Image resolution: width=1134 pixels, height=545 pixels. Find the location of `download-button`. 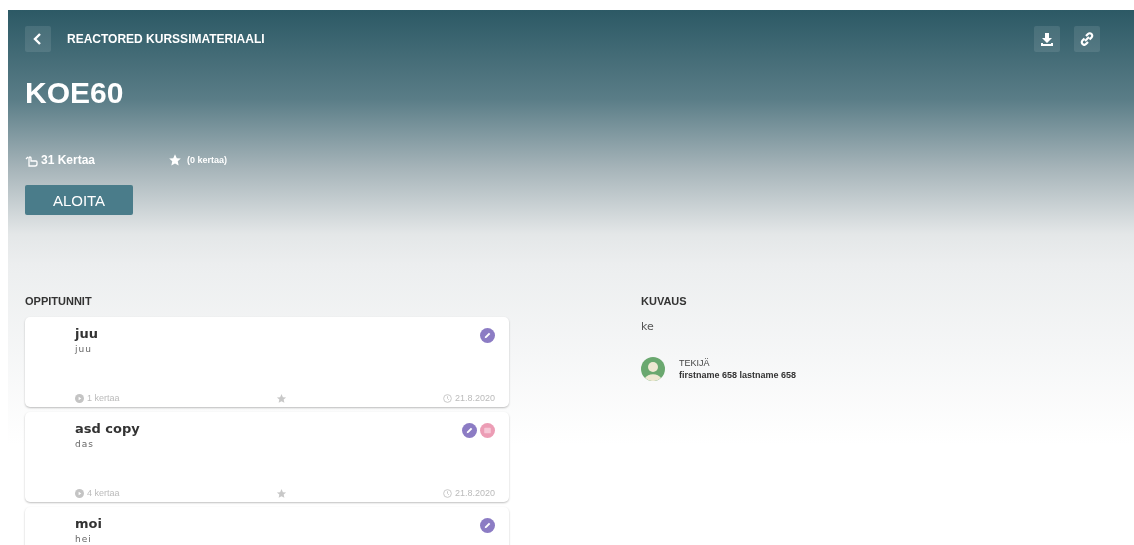

download-button is located at coordinates (1047, 39).